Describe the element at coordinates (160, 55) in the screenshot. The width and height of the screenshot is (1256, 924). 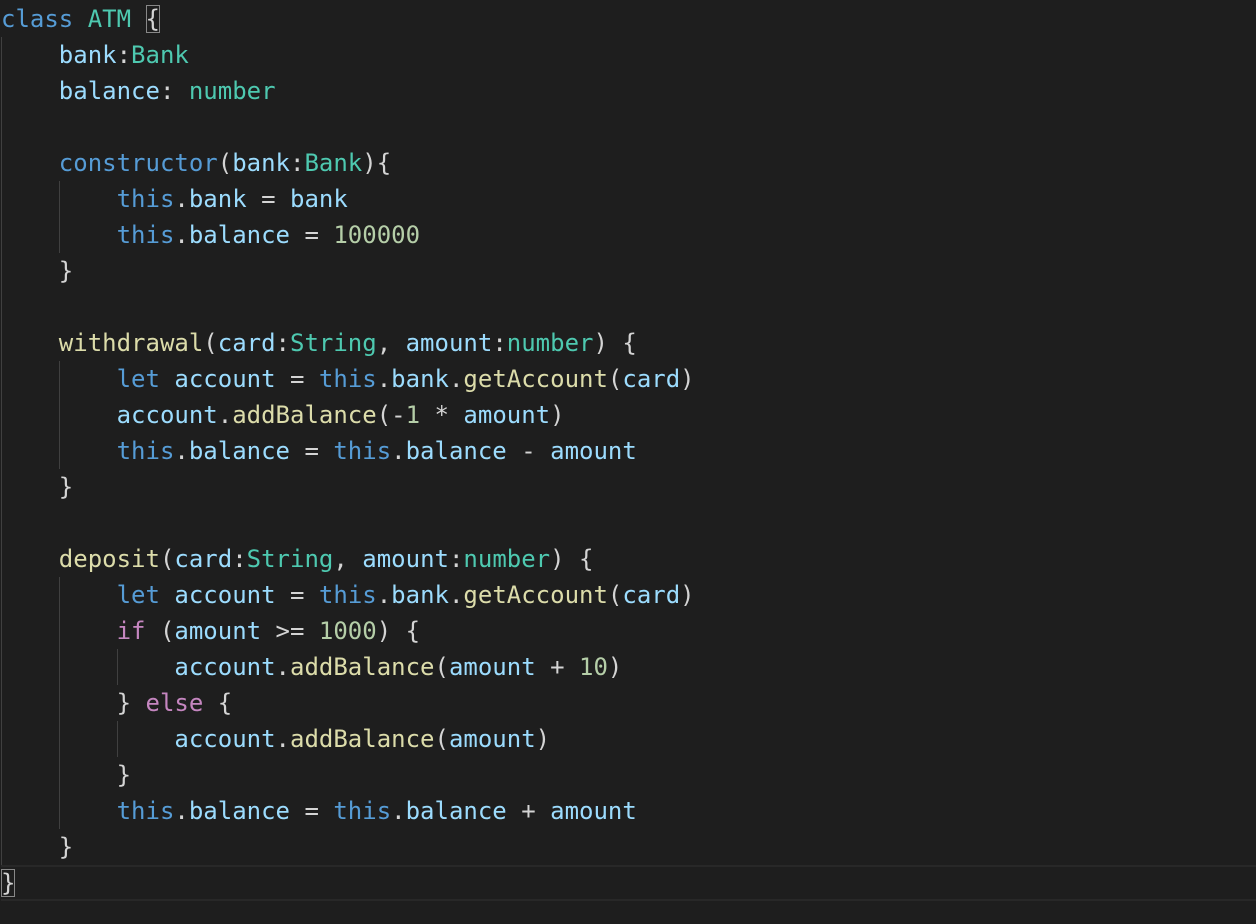
I see `code-token-type: Bank` at that location.